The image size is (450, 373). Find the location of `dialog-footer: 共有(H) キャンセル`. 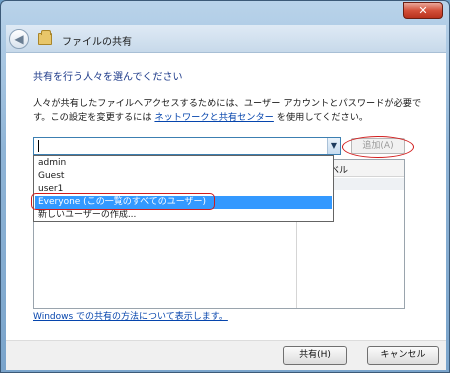

dialog-footer: 共有(H) キャンセル is located at coordinates (226, 355).